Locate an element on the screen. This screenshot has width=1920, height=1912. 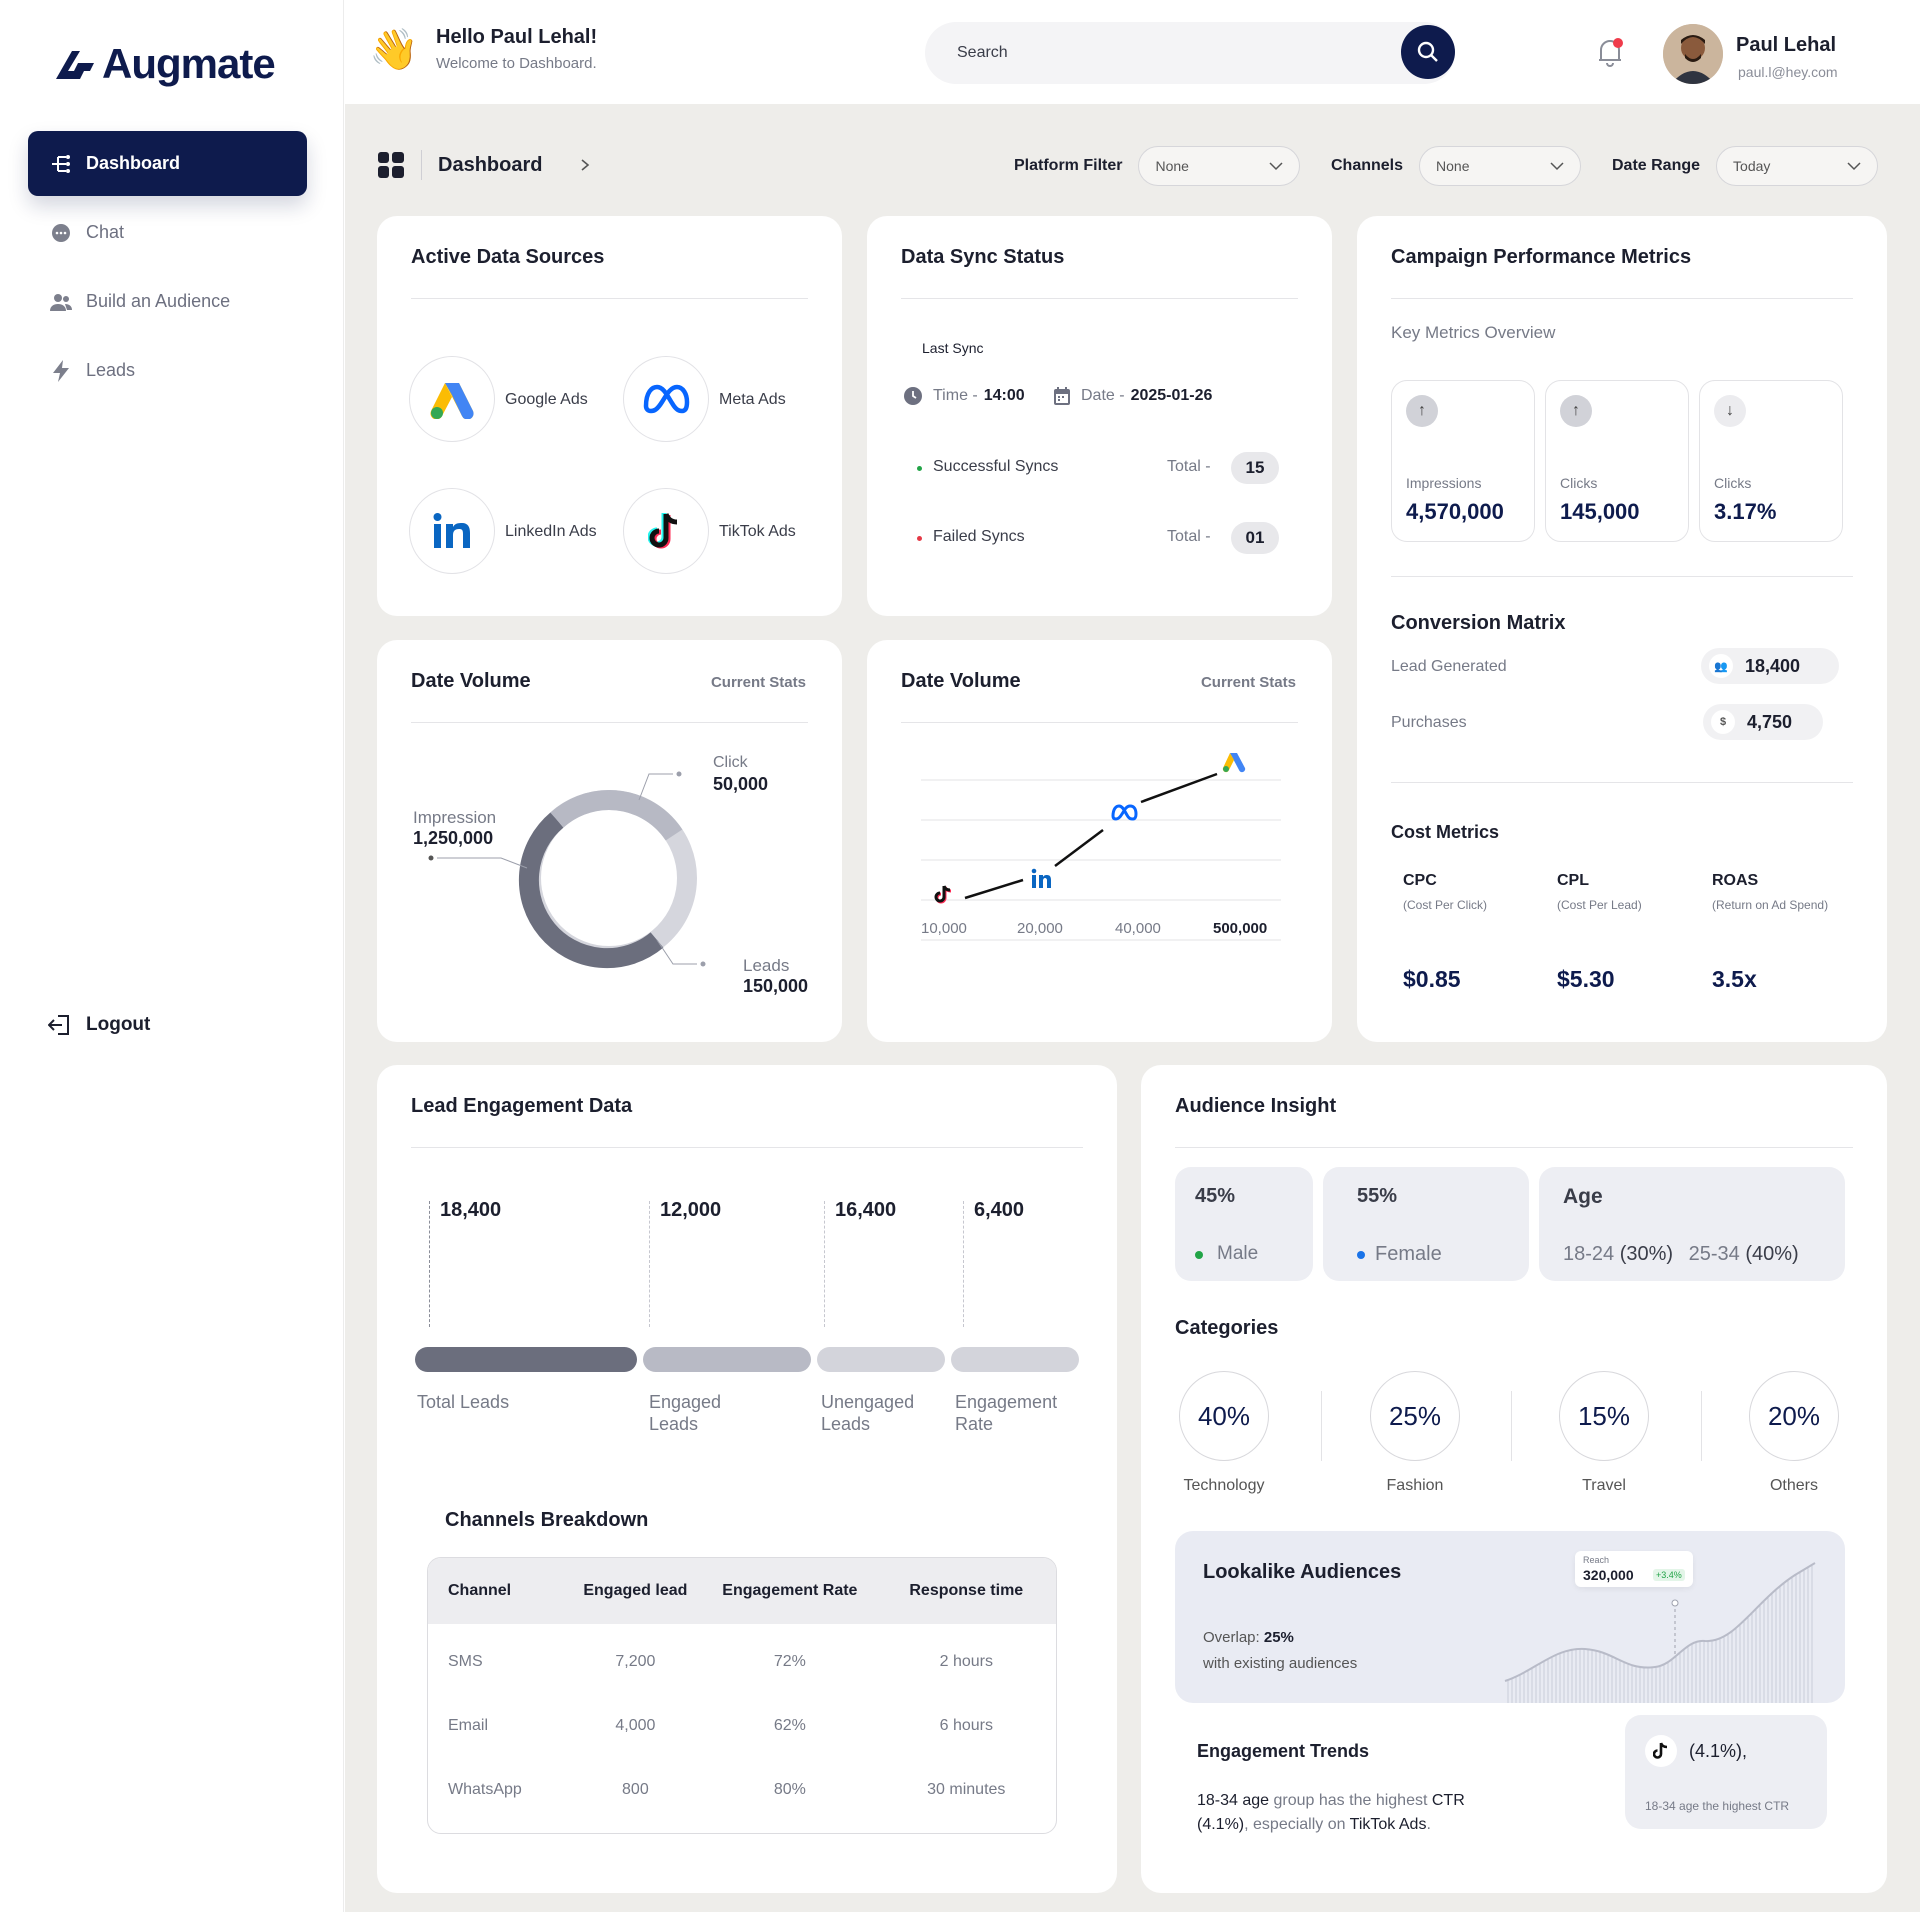
card-title: Lead Engagement Data is located at coordinates (522, 1106).